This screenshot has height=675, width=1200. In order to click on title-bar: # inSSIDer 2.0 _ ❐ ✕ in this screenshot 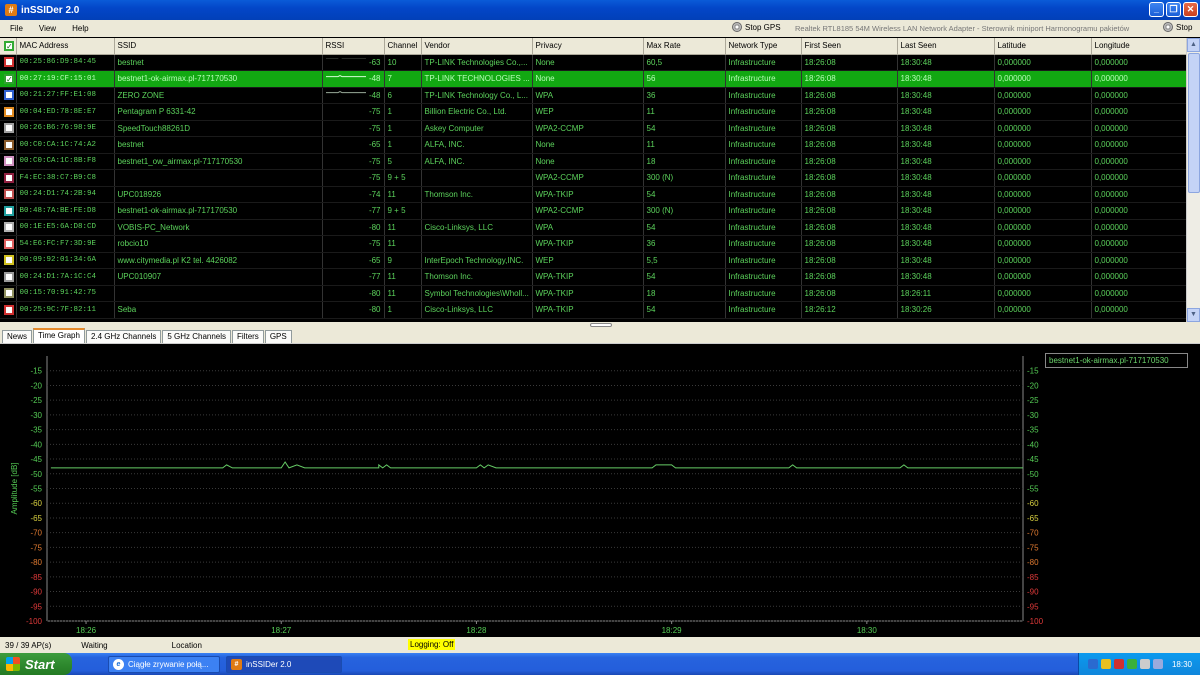, I will do `click(600, 10)`.